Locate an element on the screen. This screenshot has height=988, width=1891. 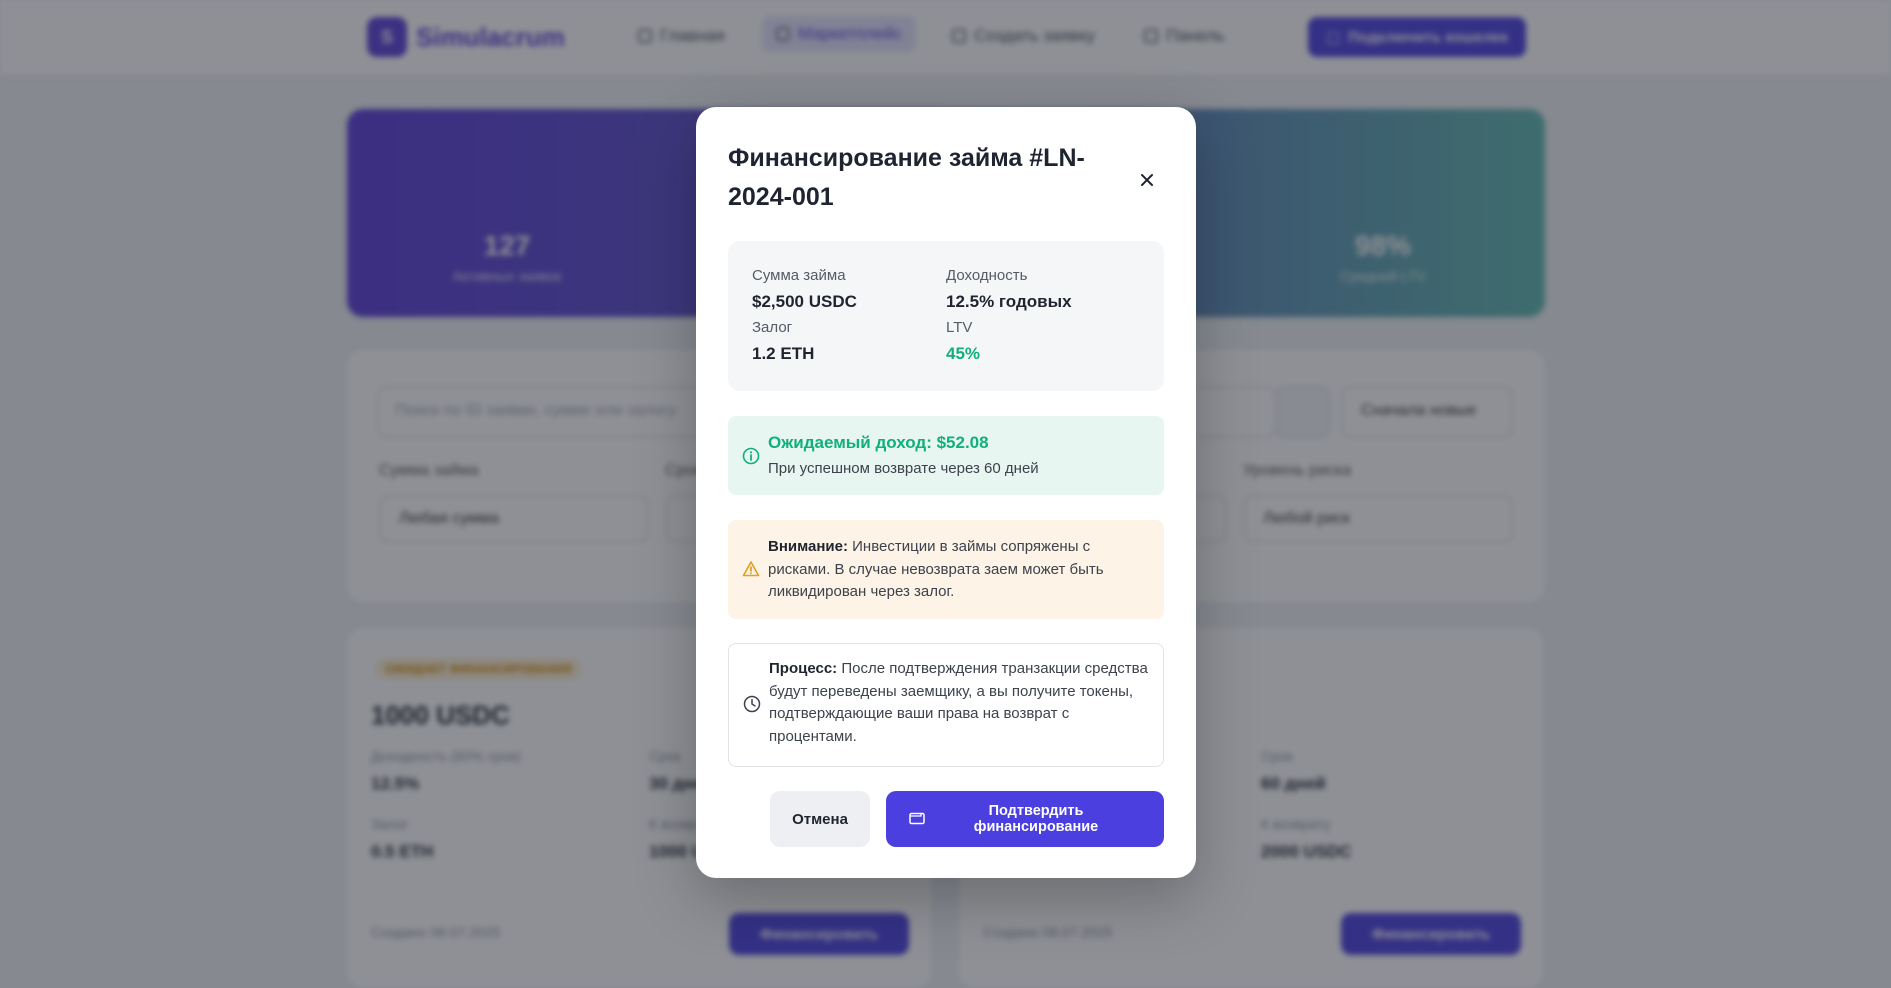
ltv-value: 45% is located at coordinates (963, 353).